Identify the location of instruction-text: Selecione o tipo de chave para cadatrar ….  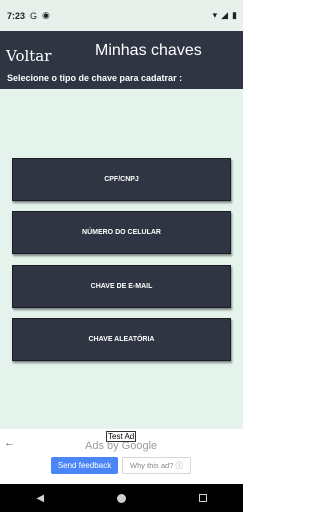
(95, 78).